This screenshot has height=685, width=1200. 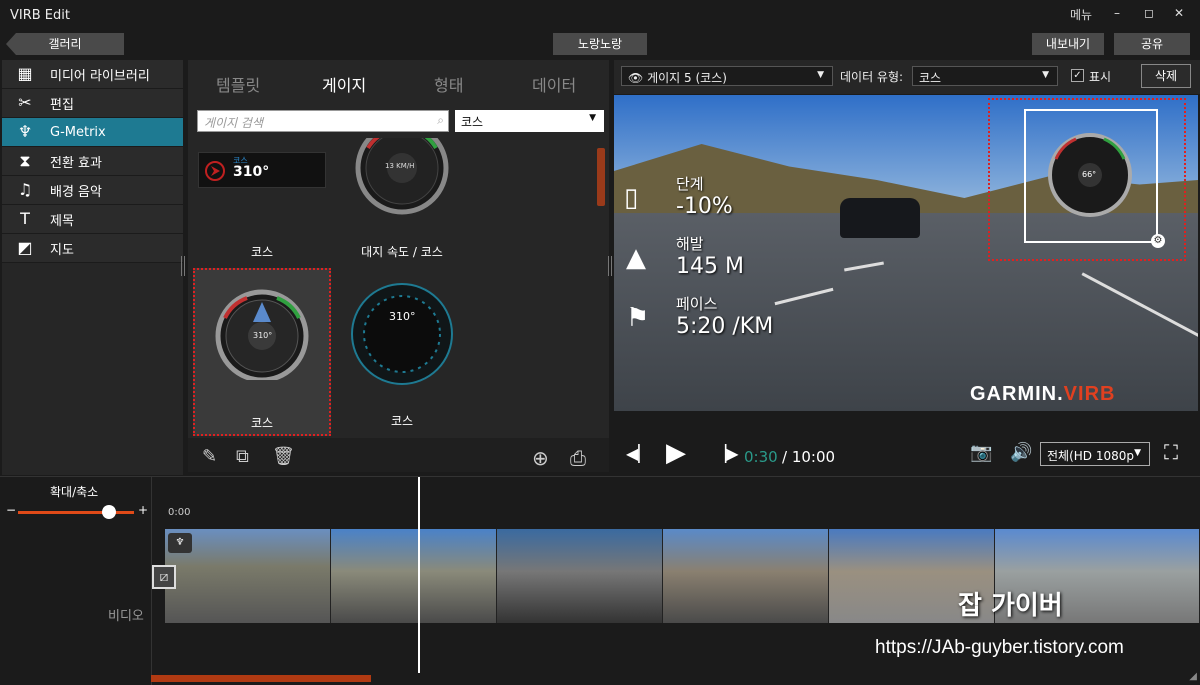 What do you see at coordinates (402, 352) in the screenshot?
I see `gauge-item: 310° 코스` at bounding box center [402, 352].